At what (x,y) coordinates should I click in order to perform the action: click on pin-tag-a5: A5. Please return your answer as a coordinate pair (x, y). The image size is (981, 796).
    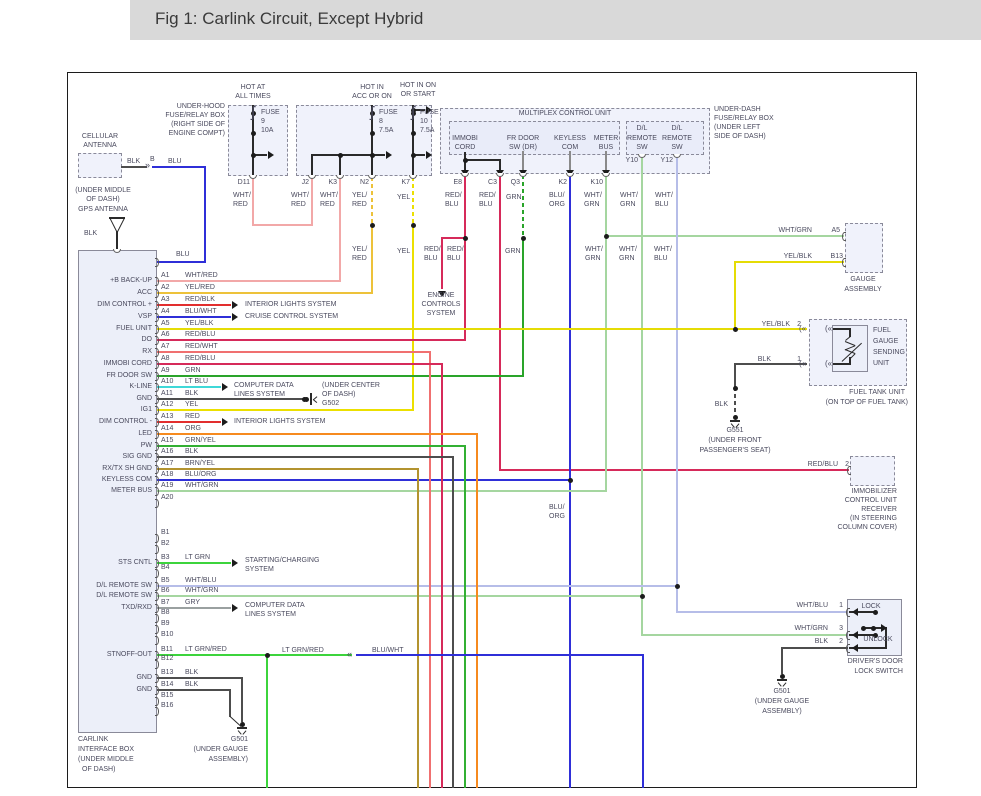
    Looking at the image, I should click on (165, 323).